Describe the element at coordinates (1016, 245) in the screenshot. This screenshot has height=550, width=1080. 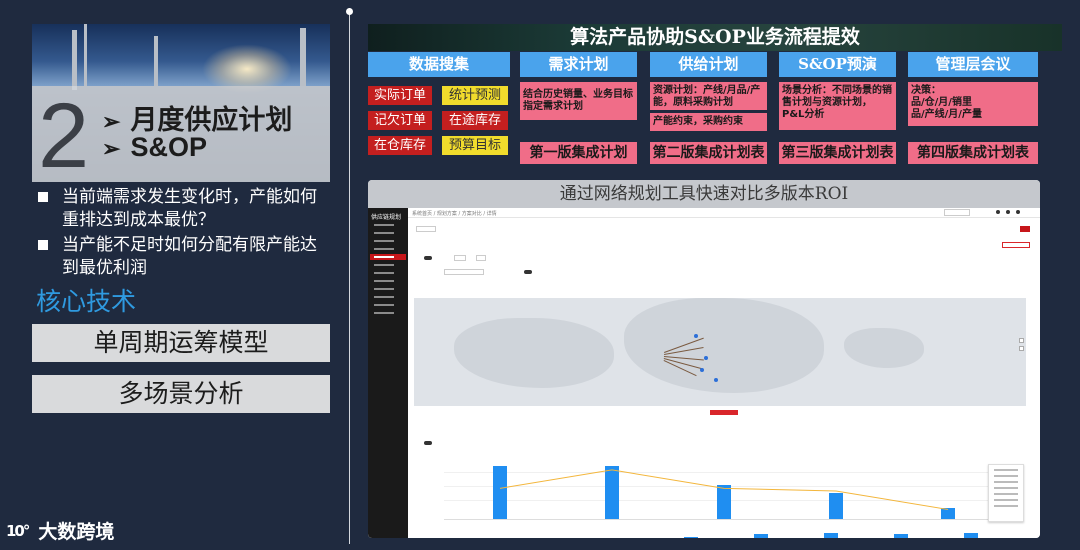
I see `app-export-button` at that location.